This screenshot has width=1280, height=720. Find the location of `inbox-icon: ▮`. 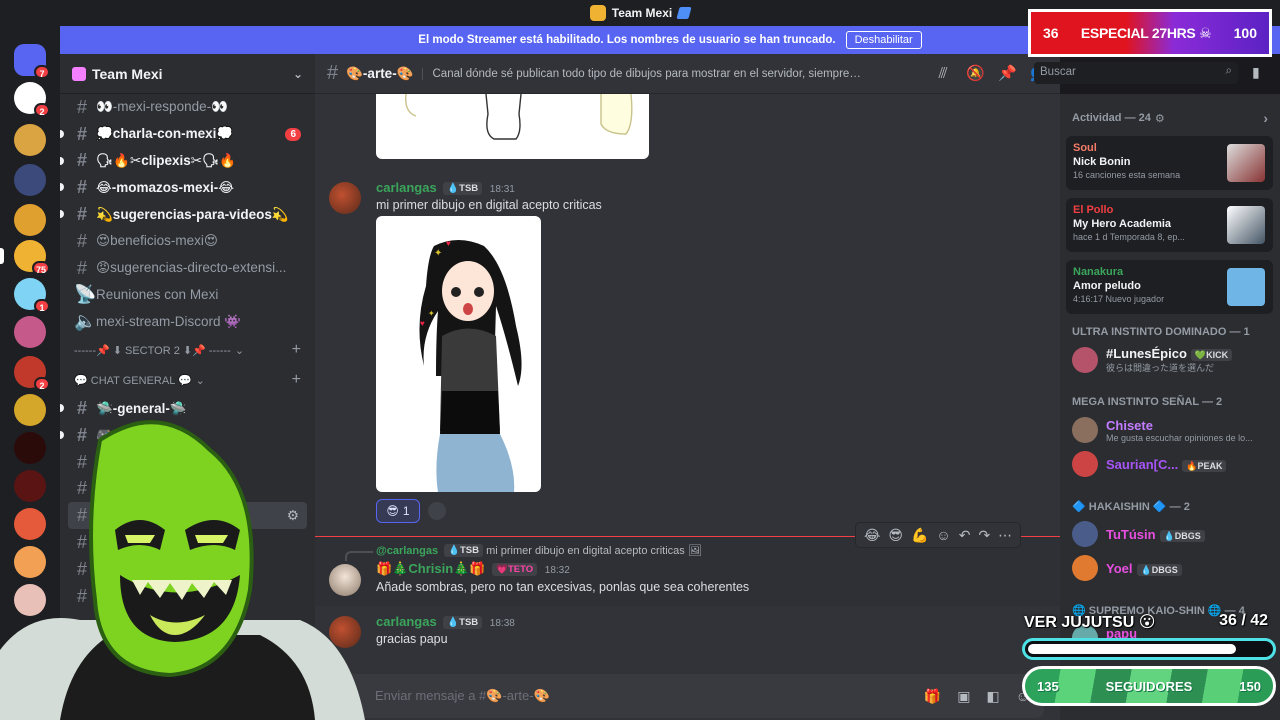

inbox-icon: ▮ is located at coordinates (1256, 72).